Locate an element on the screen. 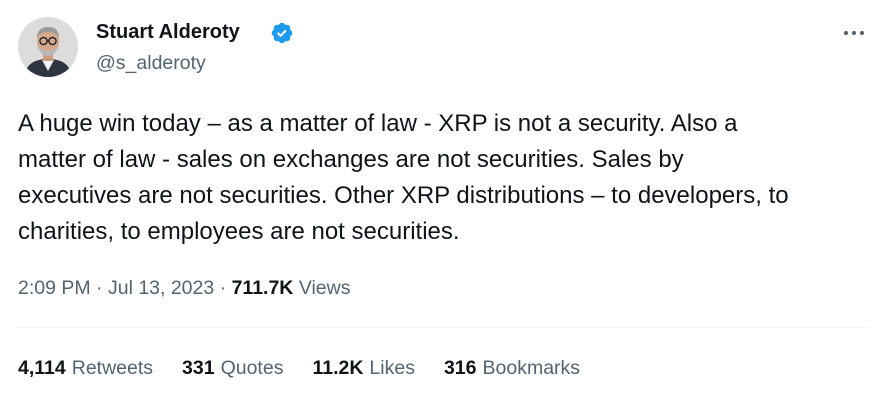 This screenshot has width=894, height=406. likes-label: Likes is located at coordinates (392, 368).